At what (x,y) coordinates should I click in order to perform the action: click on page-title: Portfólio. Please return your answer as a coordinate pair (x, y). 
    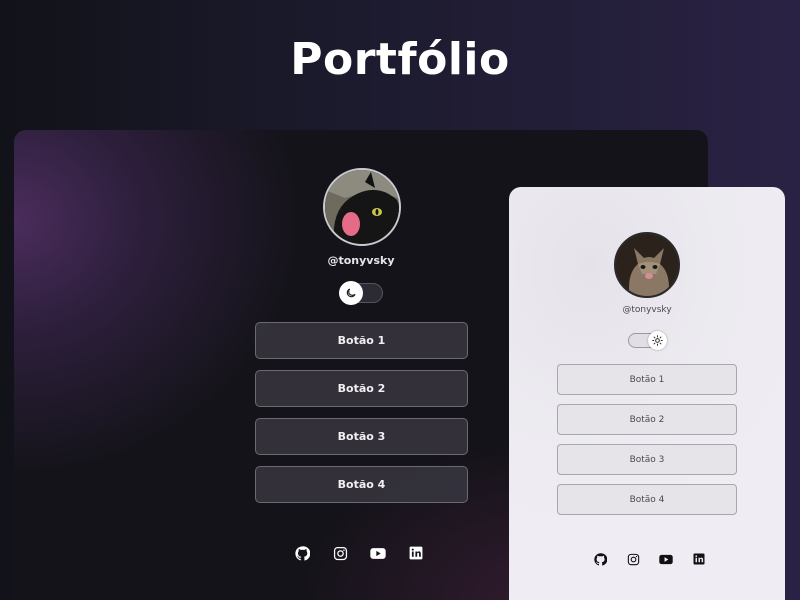
    Looking at the image, I should click on (400, 59).